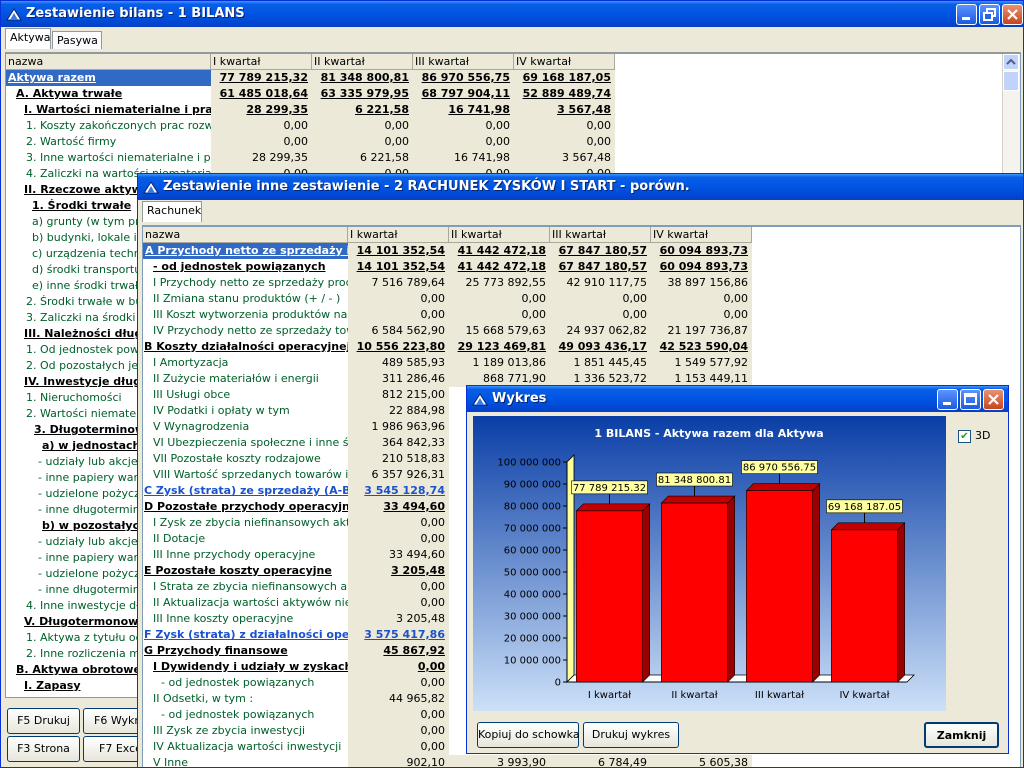 The height and width of the screenshot is (768, 1024). Describe the element at coordinates (519, 398) in the screenshot. I see `chart-window-title: Wykres` at that location.